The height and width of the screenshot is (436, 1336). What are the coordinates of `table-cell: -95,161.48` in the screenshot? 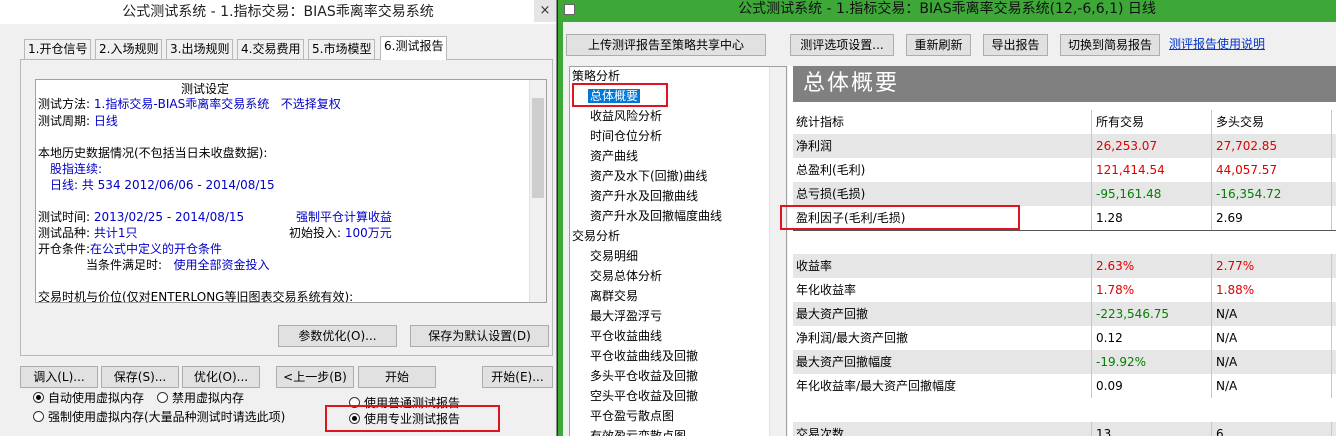 It's located at (1129, 194).